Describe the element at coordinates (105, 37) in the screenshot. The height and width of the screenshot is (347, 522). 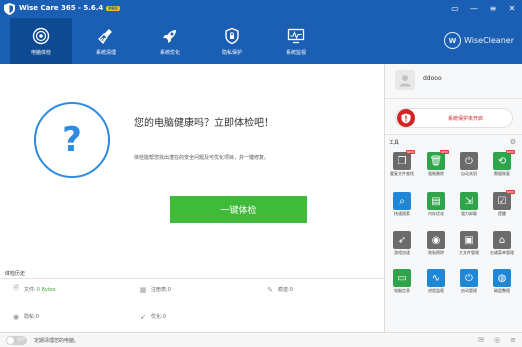
I see `broom-icon` at that location.